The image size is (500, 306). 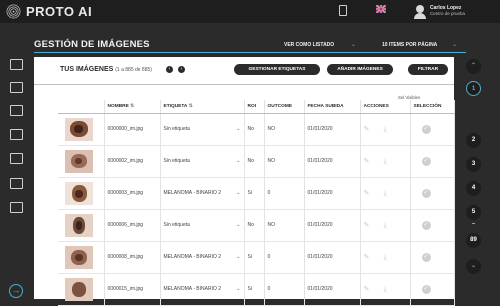 I want to click on folder-icon, so click(x=16, y=183).